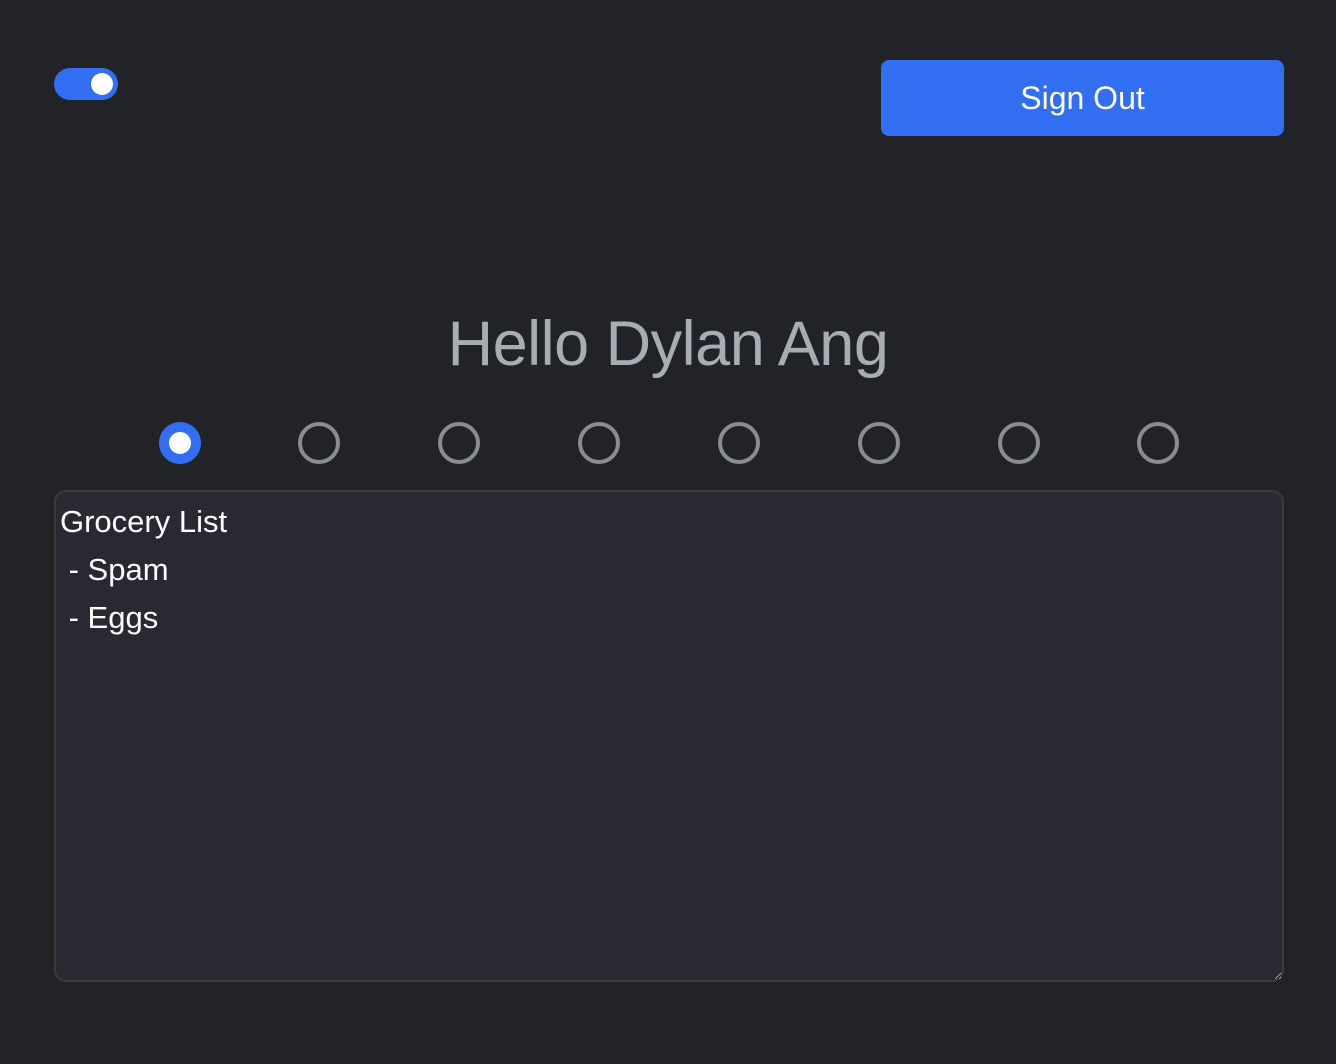 The image size is (1336, 1064). I want to click on sign-out-button: Sign Out, so click(1082, 98).